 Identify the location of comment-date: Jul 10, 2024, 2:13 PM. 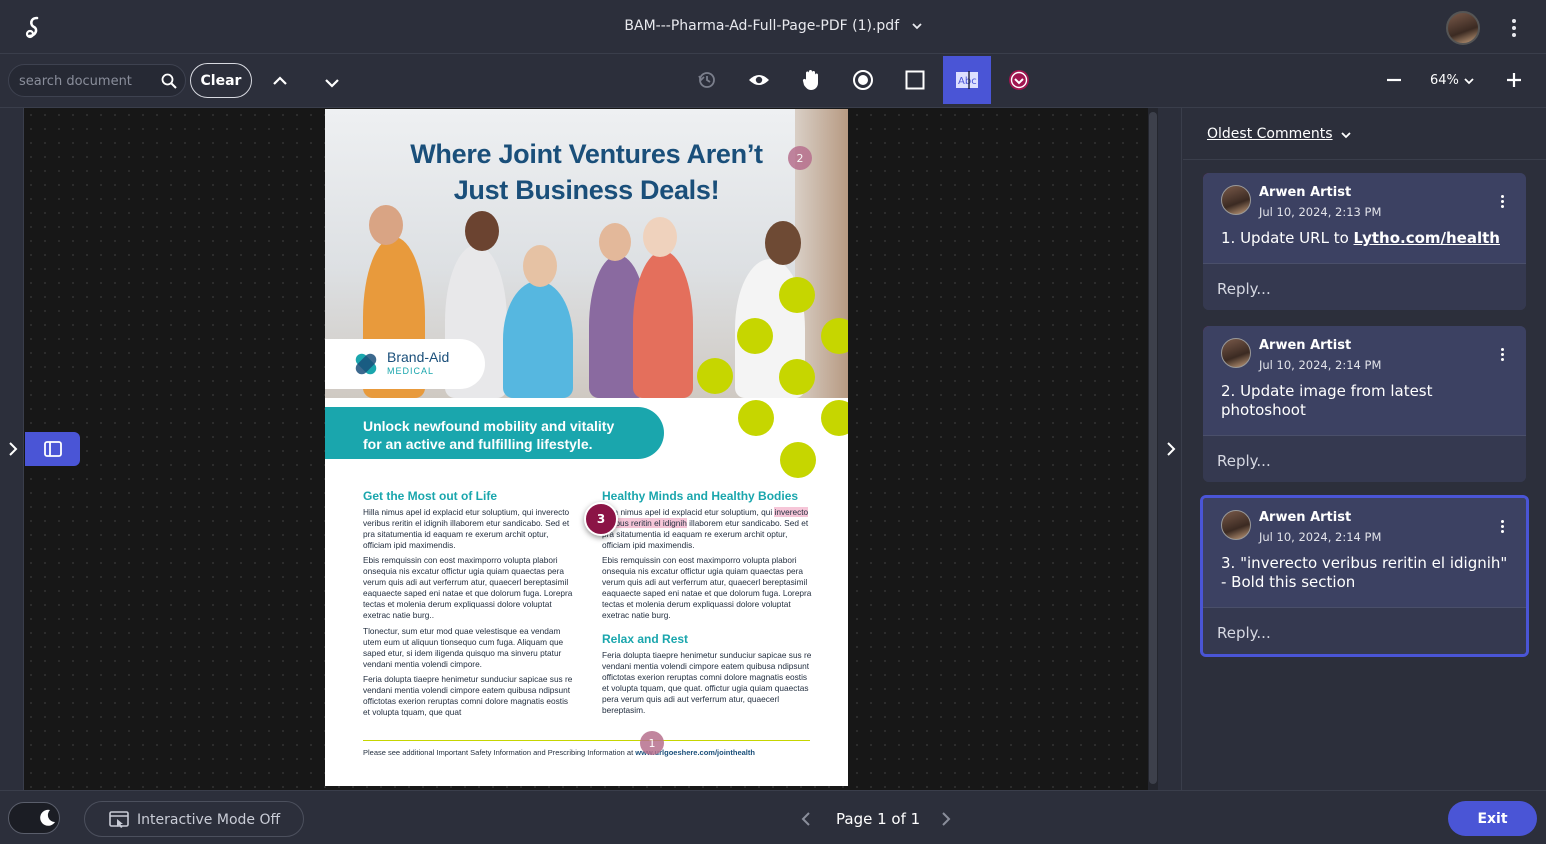
(1320, 212).